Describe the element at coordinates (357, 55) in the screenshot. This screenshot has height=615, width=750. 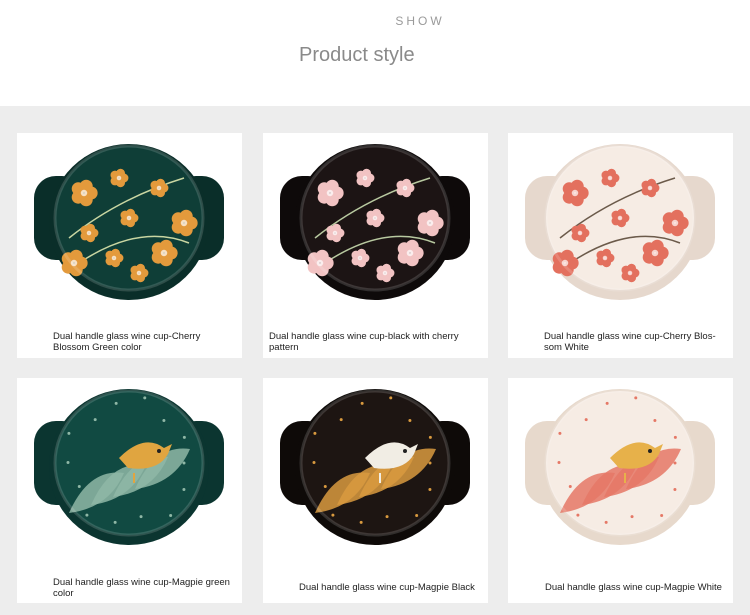
I see `section-title: Product style` at that location.